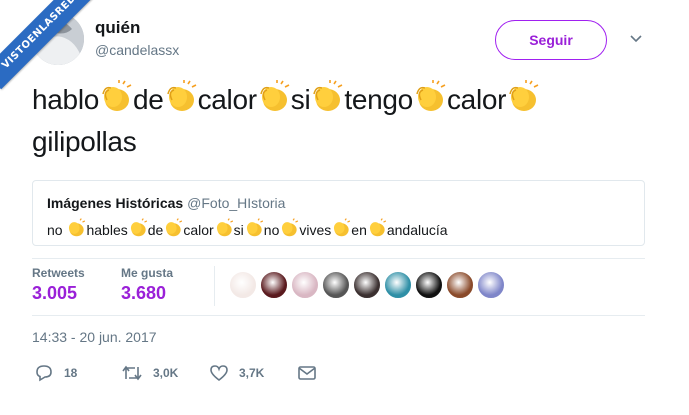  Describe the element at coordinates (107, 230) in the screenshot. I see `quoted-word: hables` at that location.